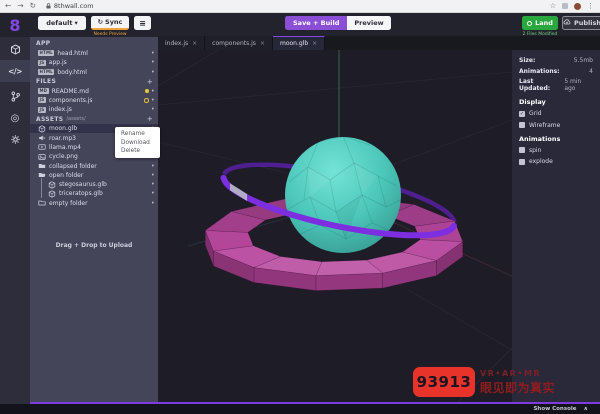 Image resolution: width=600 pixels, height=414 pixels. Describe the element at coordinates (541, 161) in the screenshot. I see `option-label: explode` at that location.